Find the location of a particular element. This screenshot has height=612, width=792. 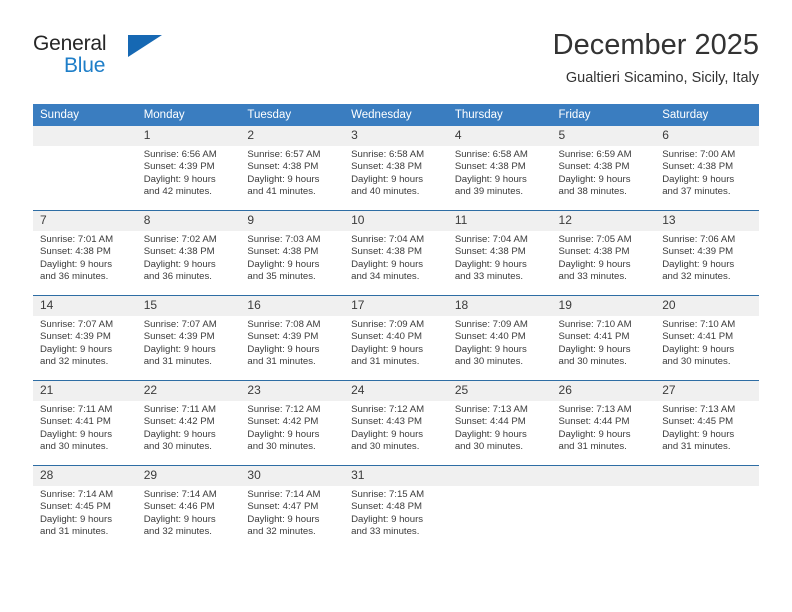

day-number: 4 is located at coordinates (499, 136).